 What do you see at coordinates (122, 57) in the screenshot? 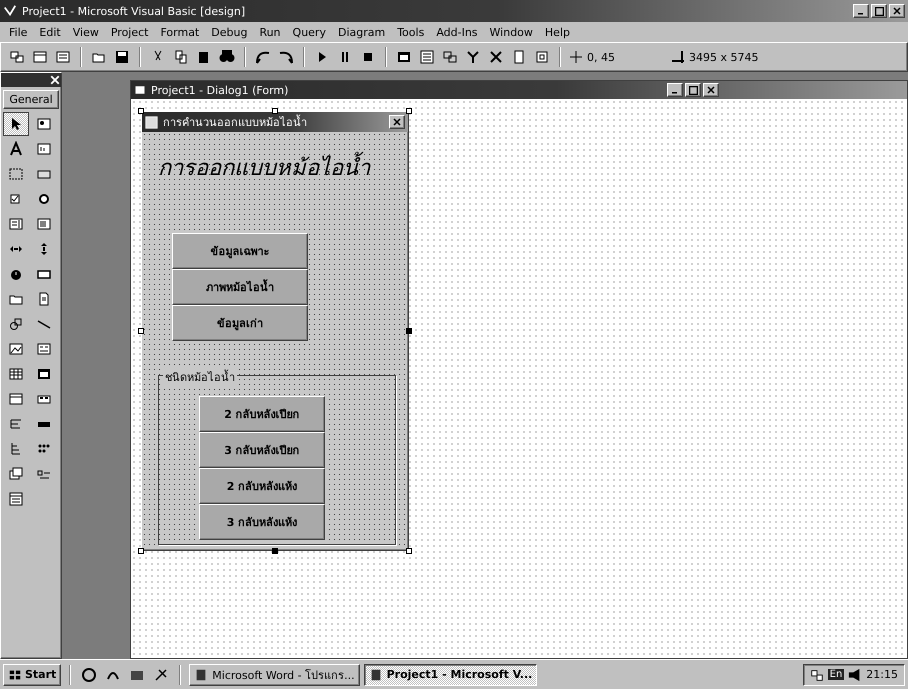
I see `save-icon` at bounding box center [122, 57].